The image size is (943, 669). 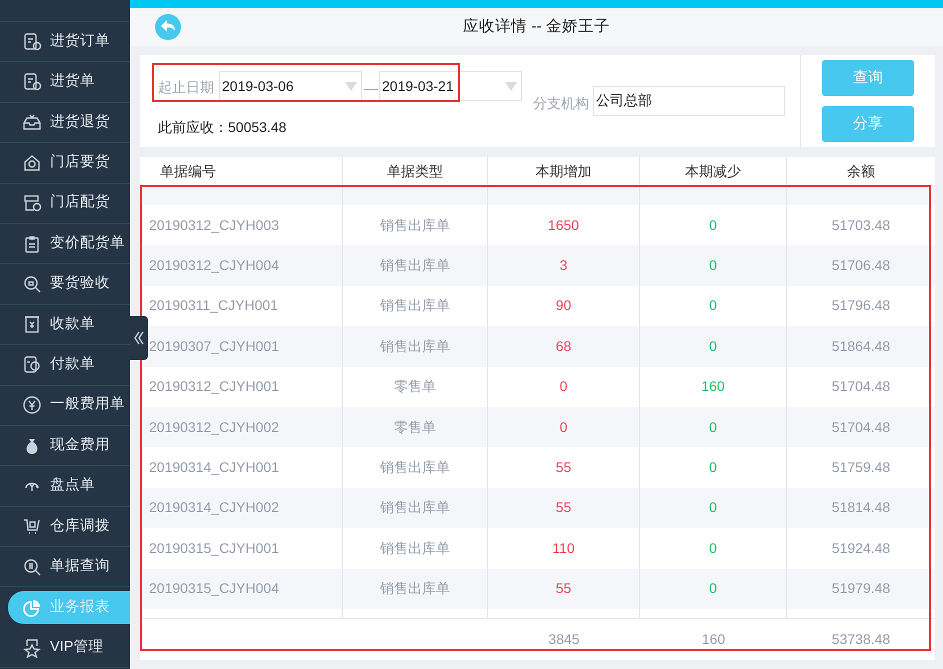 I want to click on table-cell: 20190312_CJYH004, so click(x=241, y=265).